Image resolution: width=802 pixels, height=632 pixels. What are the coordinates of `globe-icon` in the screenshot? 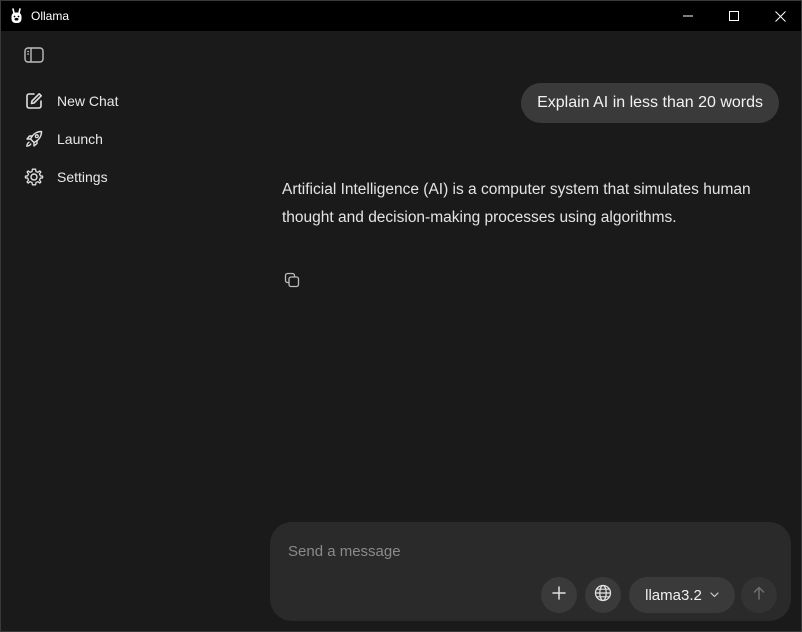 It's located at (603, 595).